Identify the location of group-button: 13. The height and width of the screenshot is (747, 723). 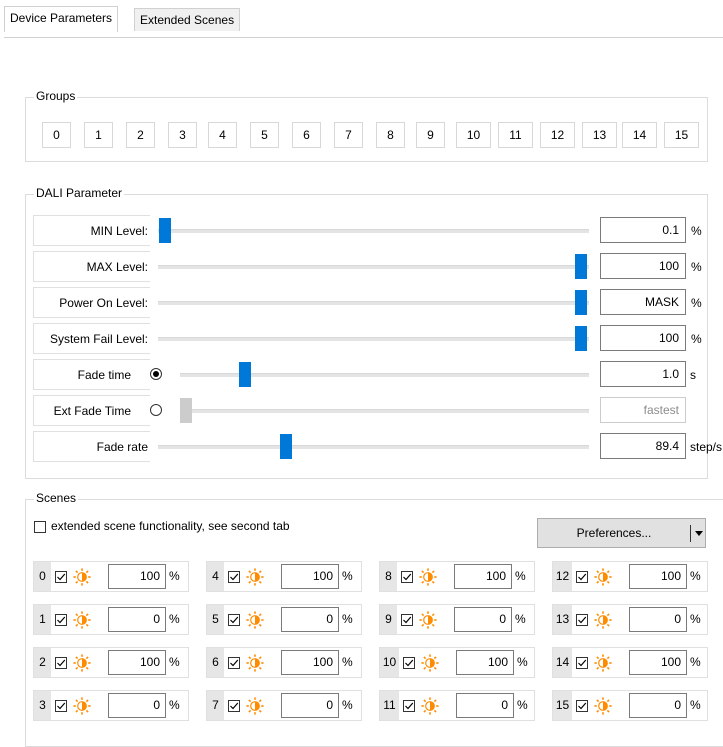
(599, 135).